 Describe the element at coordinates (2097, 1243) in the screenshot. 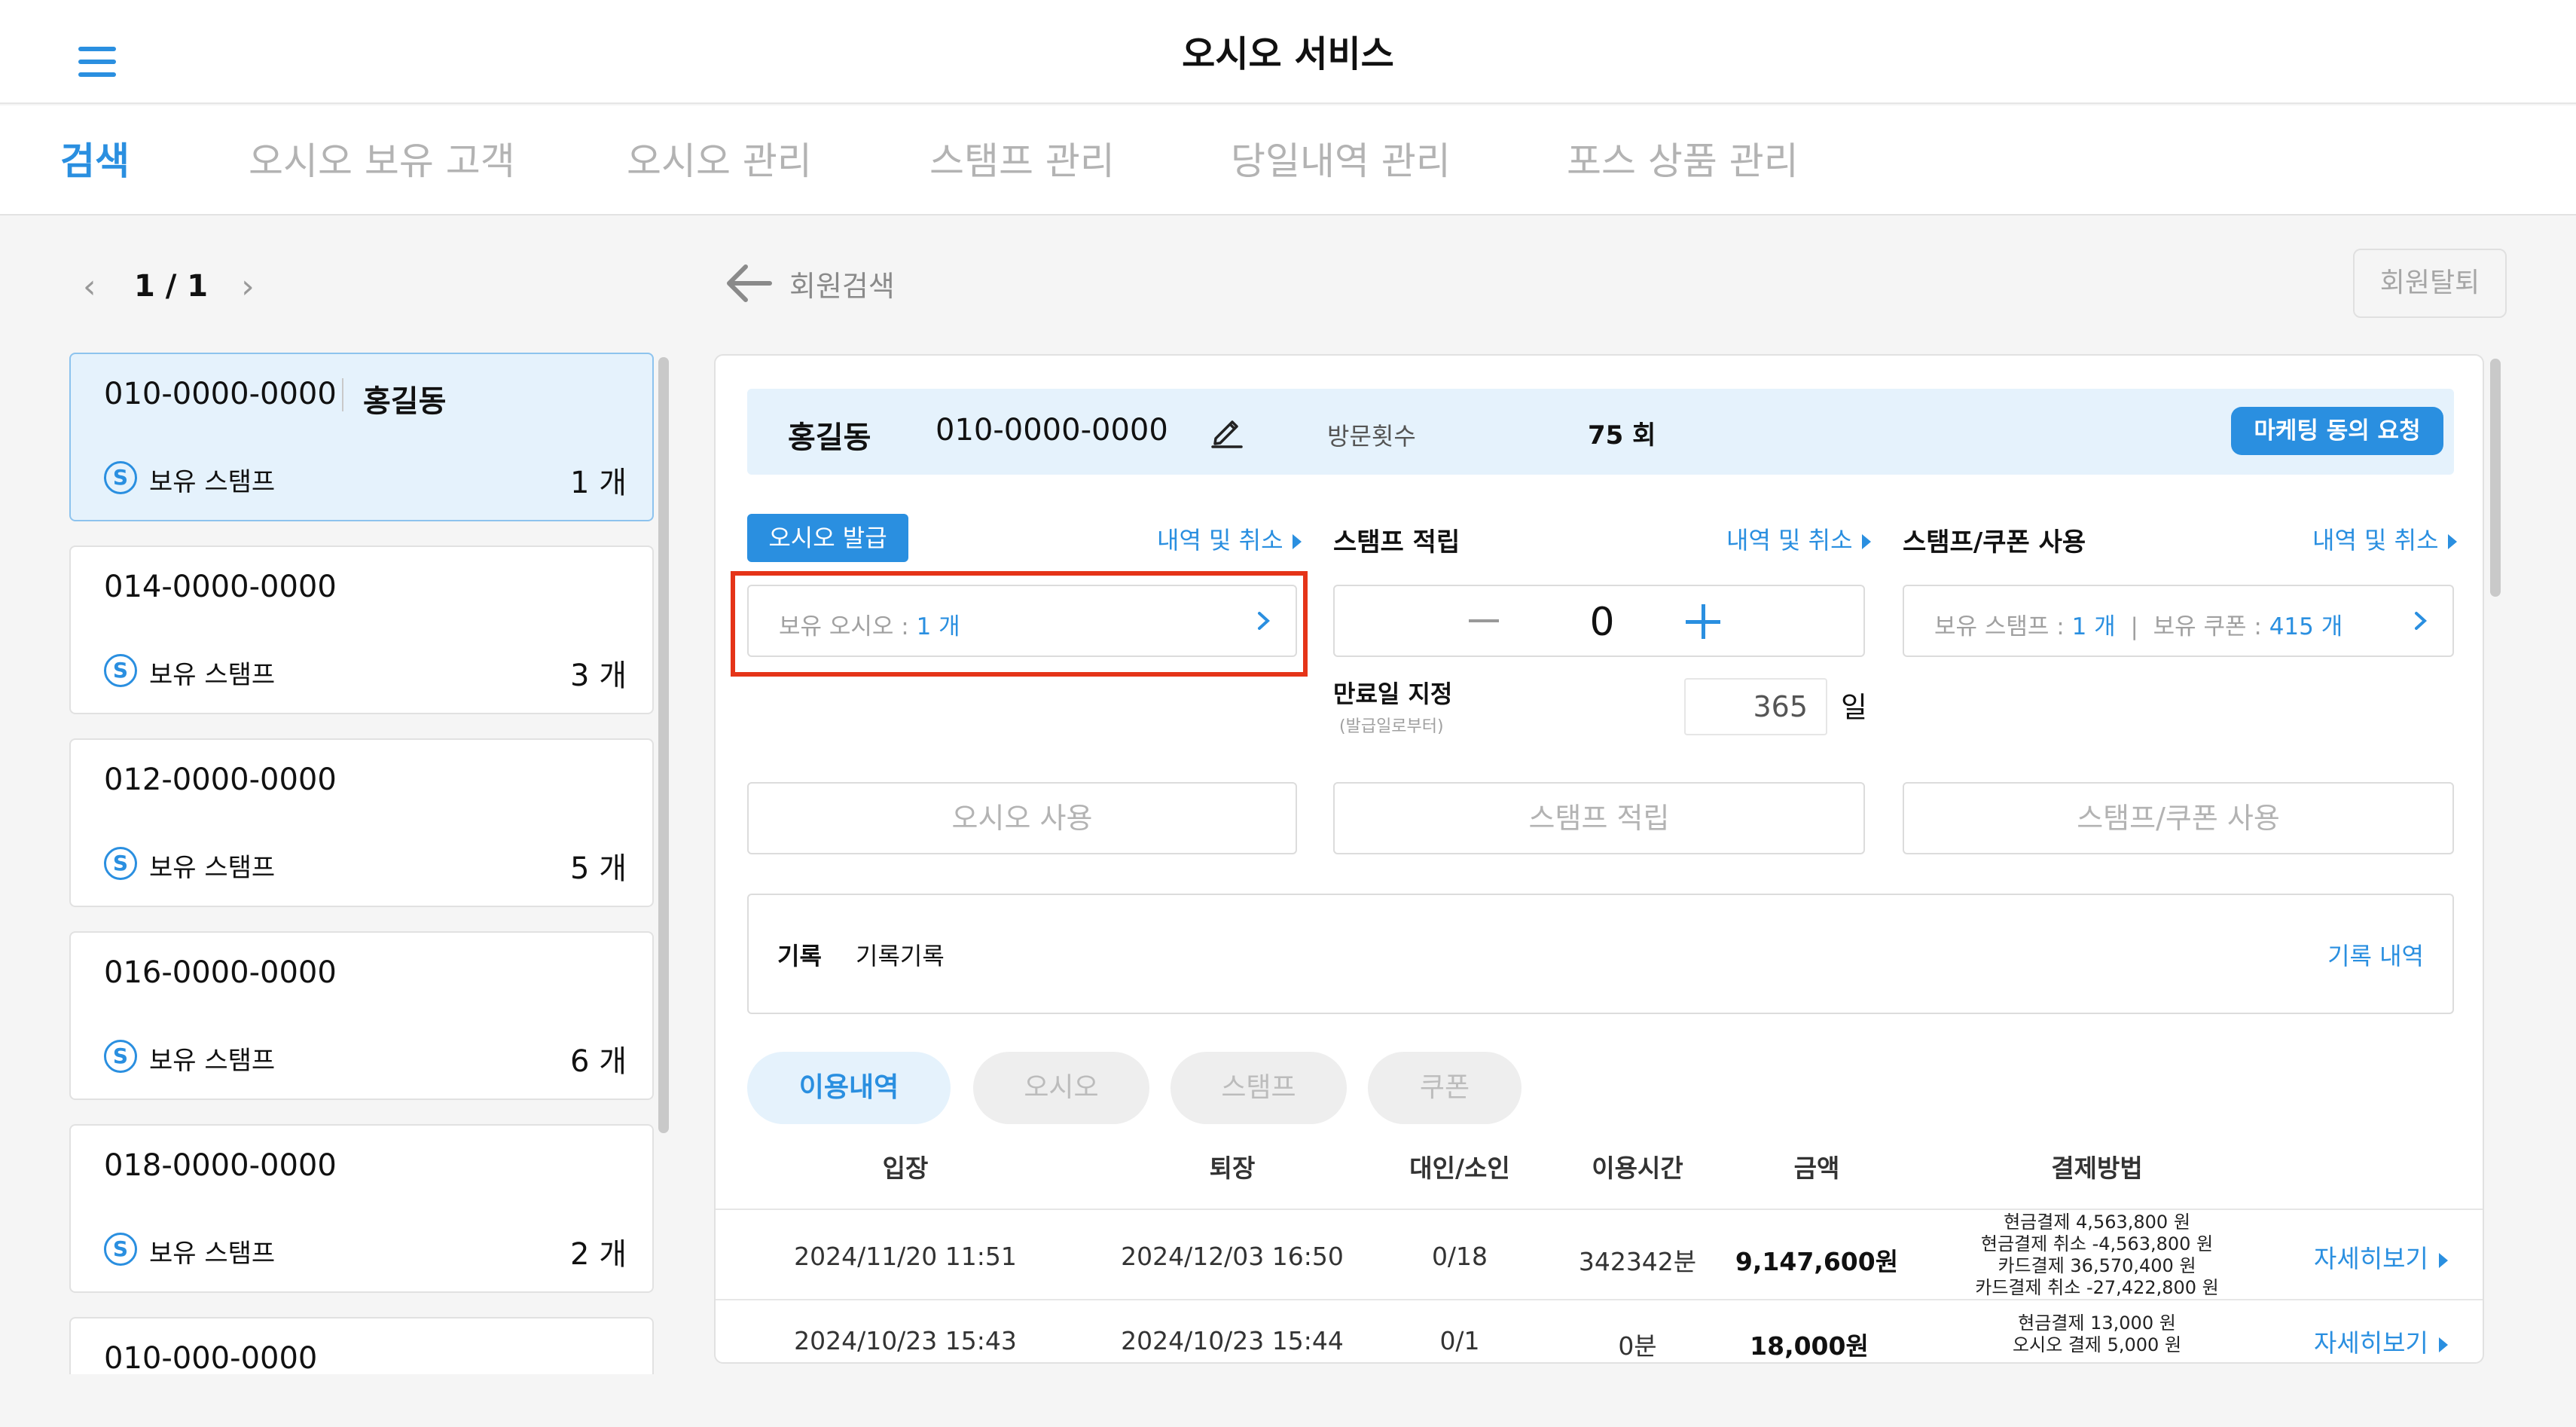

I see `payment-line: 현금결제 취소 -4,563,800 원` at that location.